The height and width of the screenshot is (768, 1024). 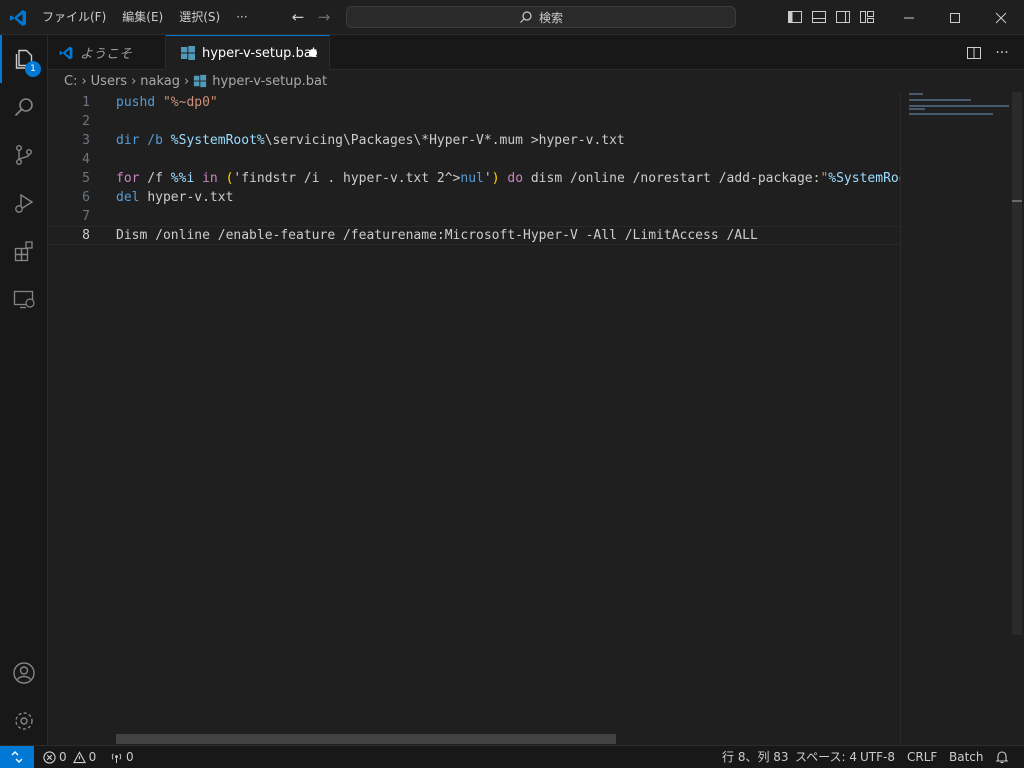 I want to click on code-token: pushd, so click(x=139, y=102).